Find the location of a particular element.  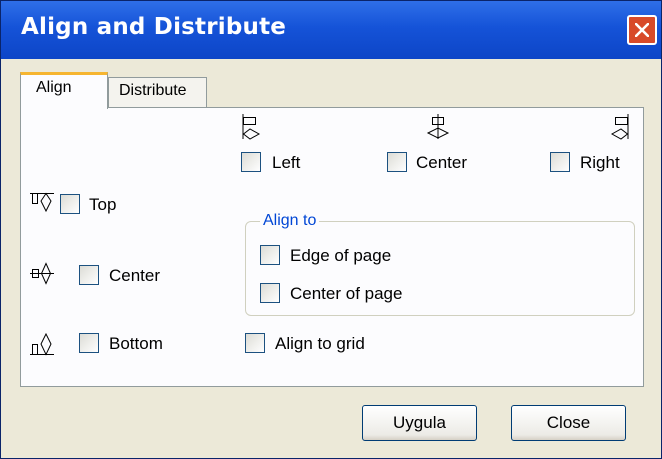

align-horizontal-center-checkbox is located at coordinates (397, 162).